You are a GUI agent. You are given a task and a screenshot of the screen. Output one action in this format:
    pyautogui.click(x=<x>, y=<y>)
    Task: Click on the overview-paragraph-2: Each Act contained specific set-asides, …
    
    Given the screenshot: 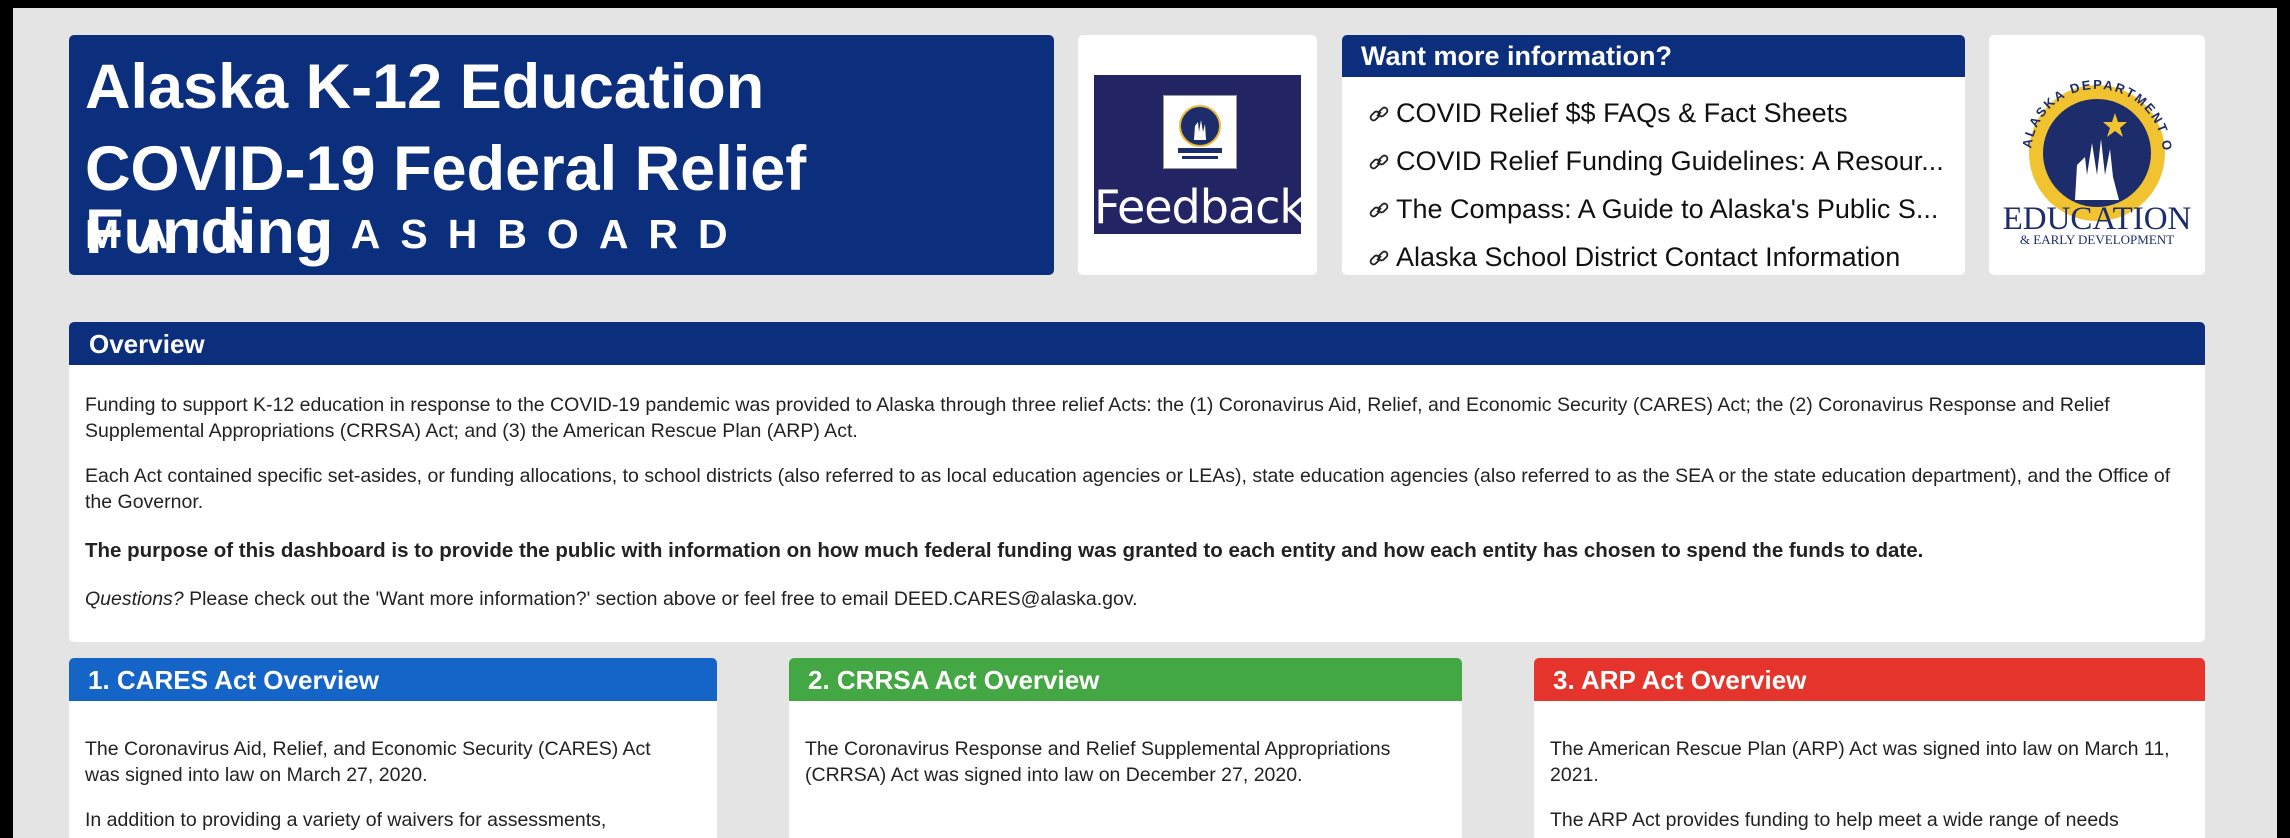 What is the action you would take?
    pyautogui.click(x=1128, y=489)
    